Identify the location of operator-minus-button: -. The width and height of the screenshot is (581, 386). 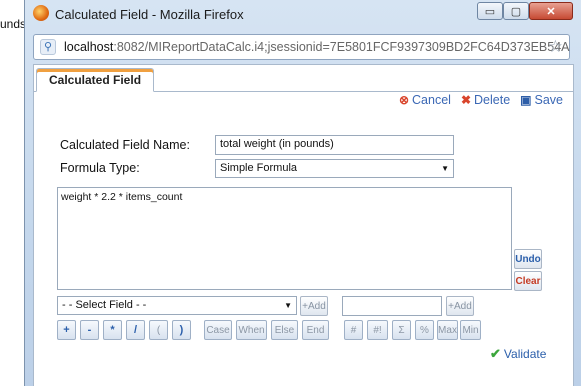
(89, 330).